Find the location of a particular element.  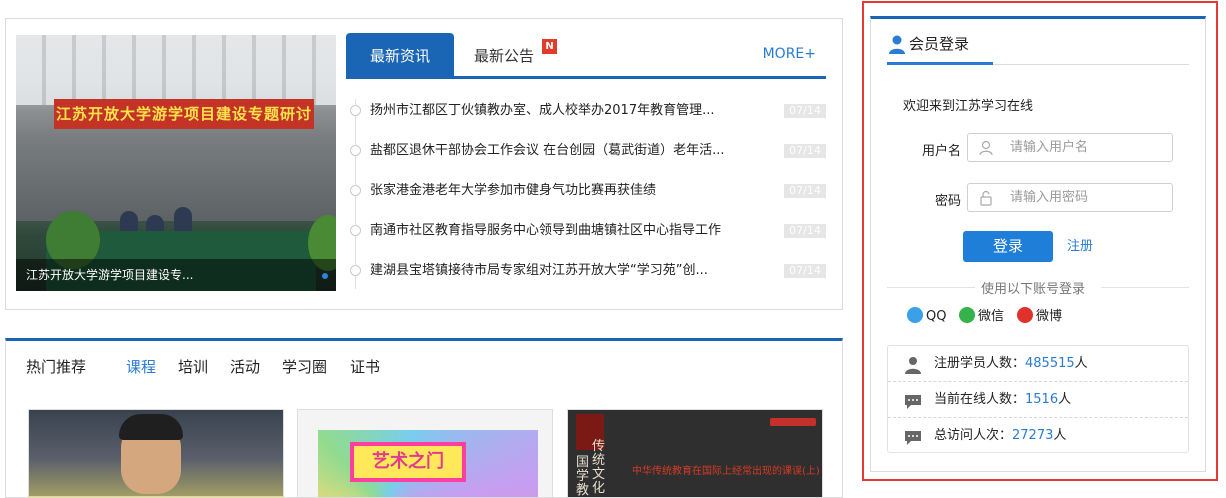

person-icon is located at coordinates (986, 148).